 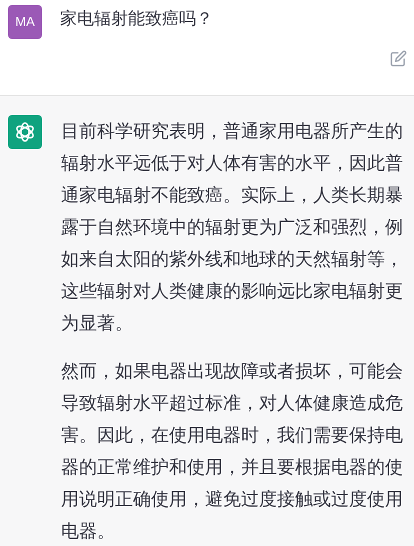 What do you see at coordinates (136, 19) in the screenshot?
I see `user-message: 家电辐射能致癌吗？` at bounding box center [136, 19].